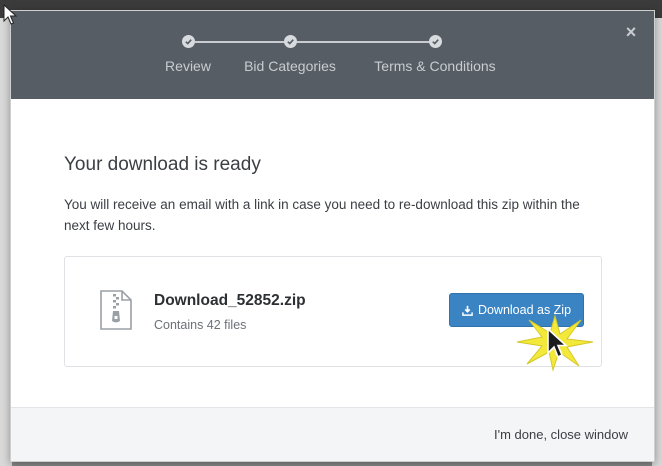 The height and width of the screenshot is (466, 662). I want to click on corner-cursor-icon, so click(10, 14).